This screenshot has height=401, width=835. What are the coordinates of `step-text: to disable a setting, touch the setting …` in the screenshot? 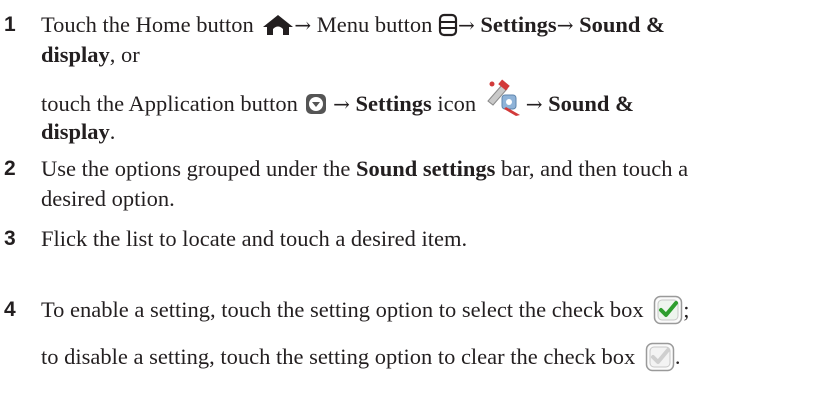 It's located at (338, 356).